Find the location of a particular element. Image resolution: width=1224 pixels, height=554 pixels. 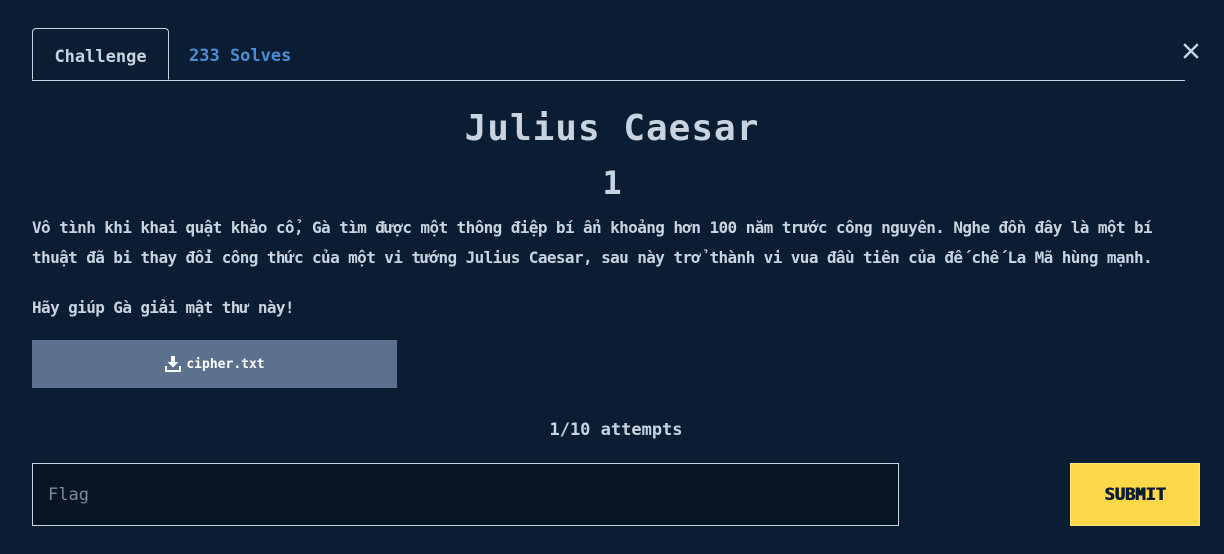

download-file-button: cipher.txt is located at coordinates (214, 364).